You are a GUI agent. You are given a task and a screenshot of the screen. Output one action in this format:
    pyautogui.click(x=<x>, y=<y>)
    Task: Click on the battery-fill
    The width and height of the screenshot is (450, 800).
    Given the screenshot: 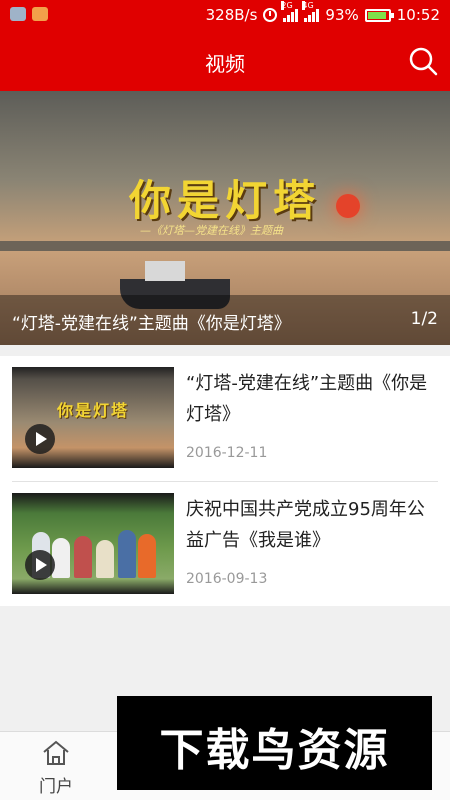 What is the action you would take?
    pyautogui.click(x=377, y=15)
    